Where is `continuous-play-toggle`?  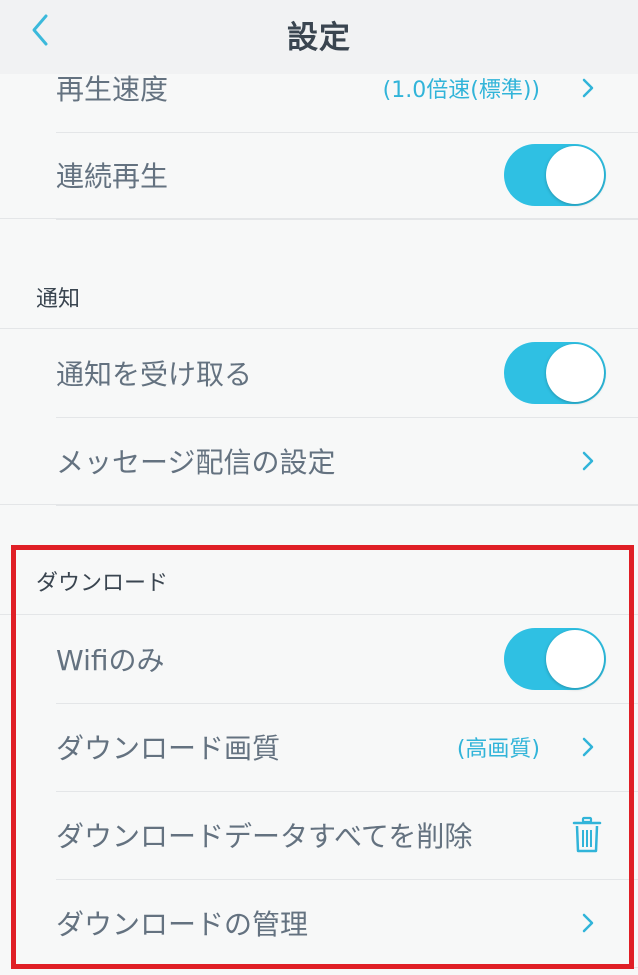 continuous-play-toggle is located at coordinates (555, 175).